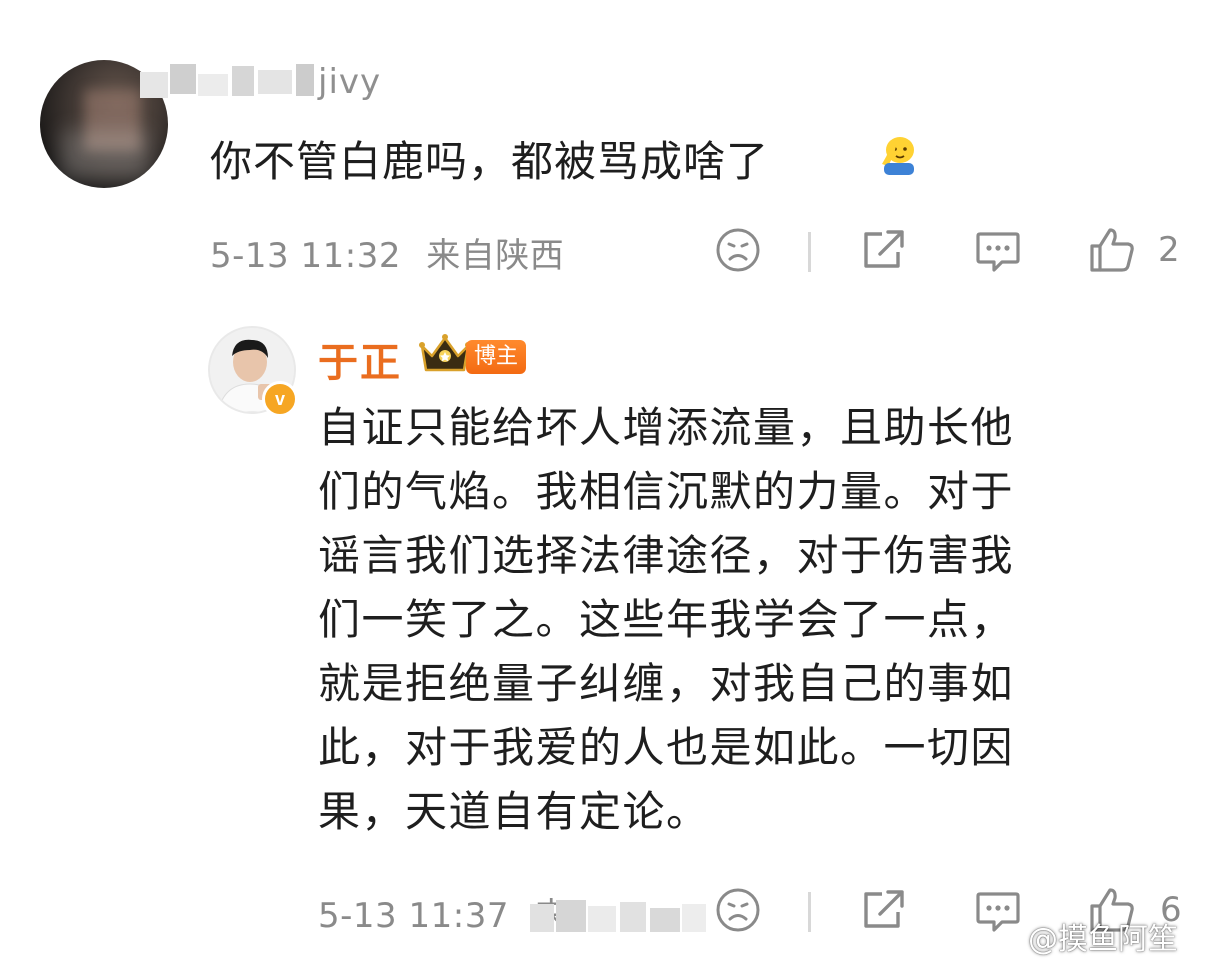 Image resolution: width=1224 pixels, height=964 pixels. What do you see at coordinates (490, 161) in the screenshot?
I see `comment-text: 你不管白鹿吗，都被骂成啥了` at bounding box center [490, 161].